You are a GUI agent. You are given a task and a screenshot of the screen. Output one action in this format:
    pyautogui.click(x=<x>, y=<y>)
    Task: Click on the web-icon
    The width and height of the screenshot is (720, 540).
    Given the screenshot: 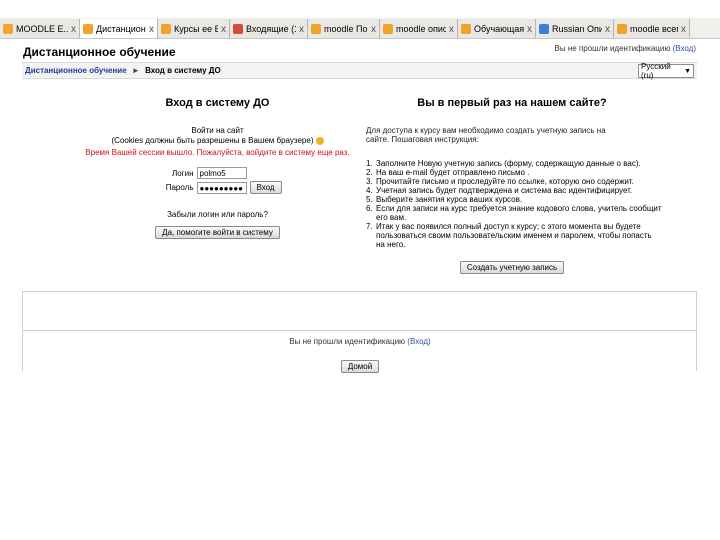 What is the action you would take?
    pyautogui.click(x=544, y=29)
    